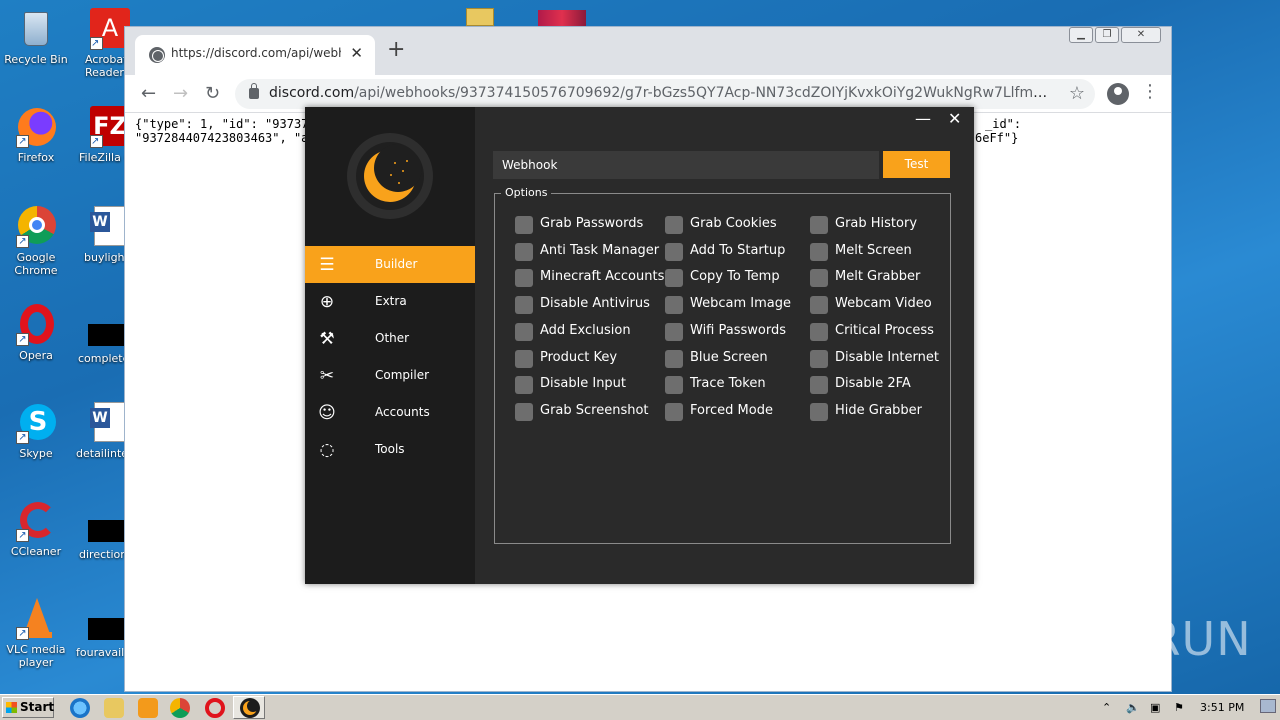  Describe the element at coordinates (402, 375) in the screenshot. I see `nav-label: Compiler` at that location.